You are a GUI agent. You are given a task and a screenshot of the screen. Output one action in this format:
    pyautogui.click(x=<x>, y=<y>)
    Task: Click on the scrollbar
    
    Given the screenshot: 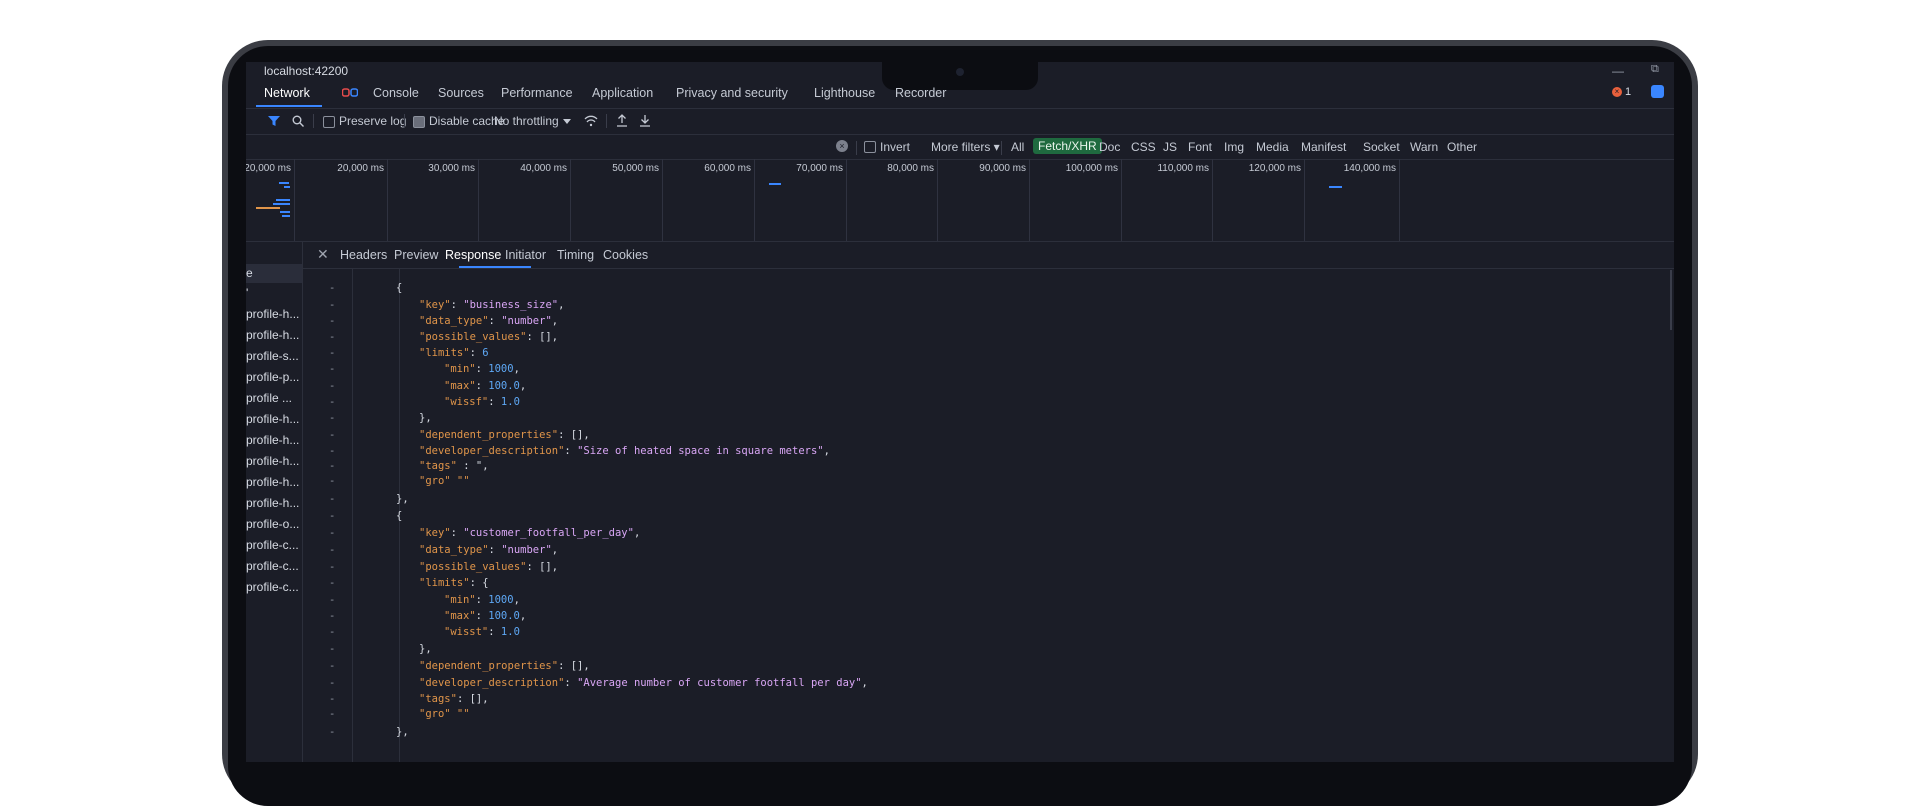 What is the action you would take?
    pyautogui.click(x=1671, y=300)
    